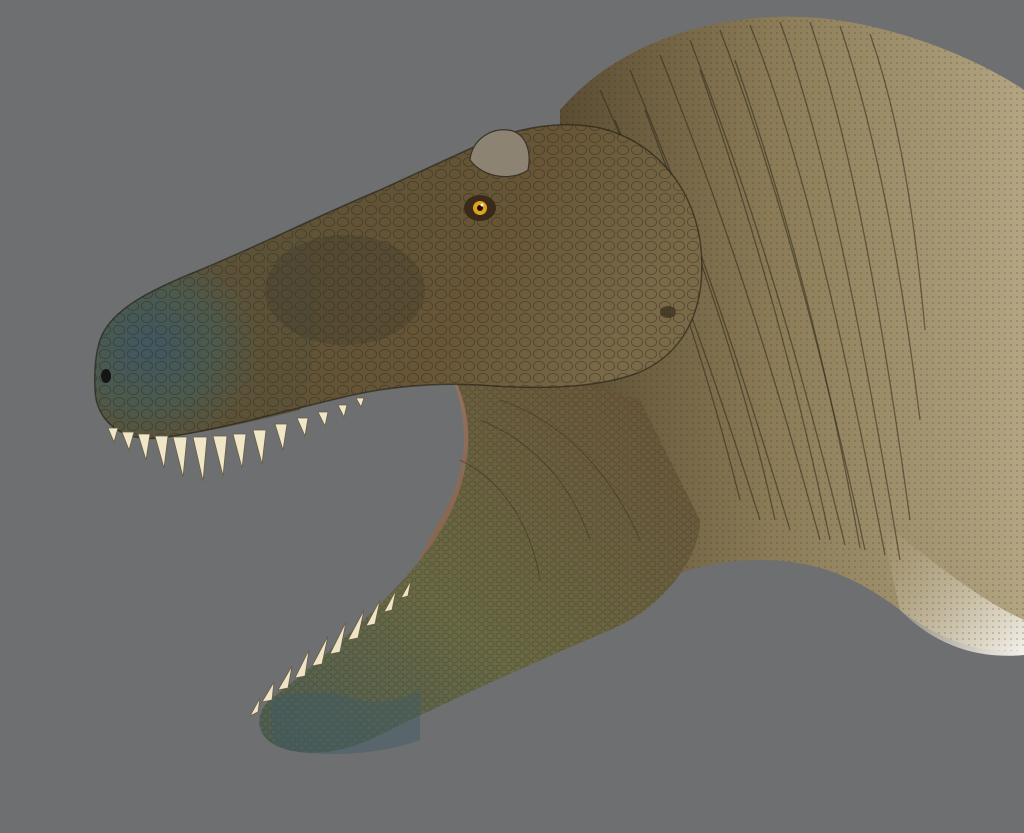 The height and width of the screenshot is (833, 1024). I want to click on eye, so click(480, 208).